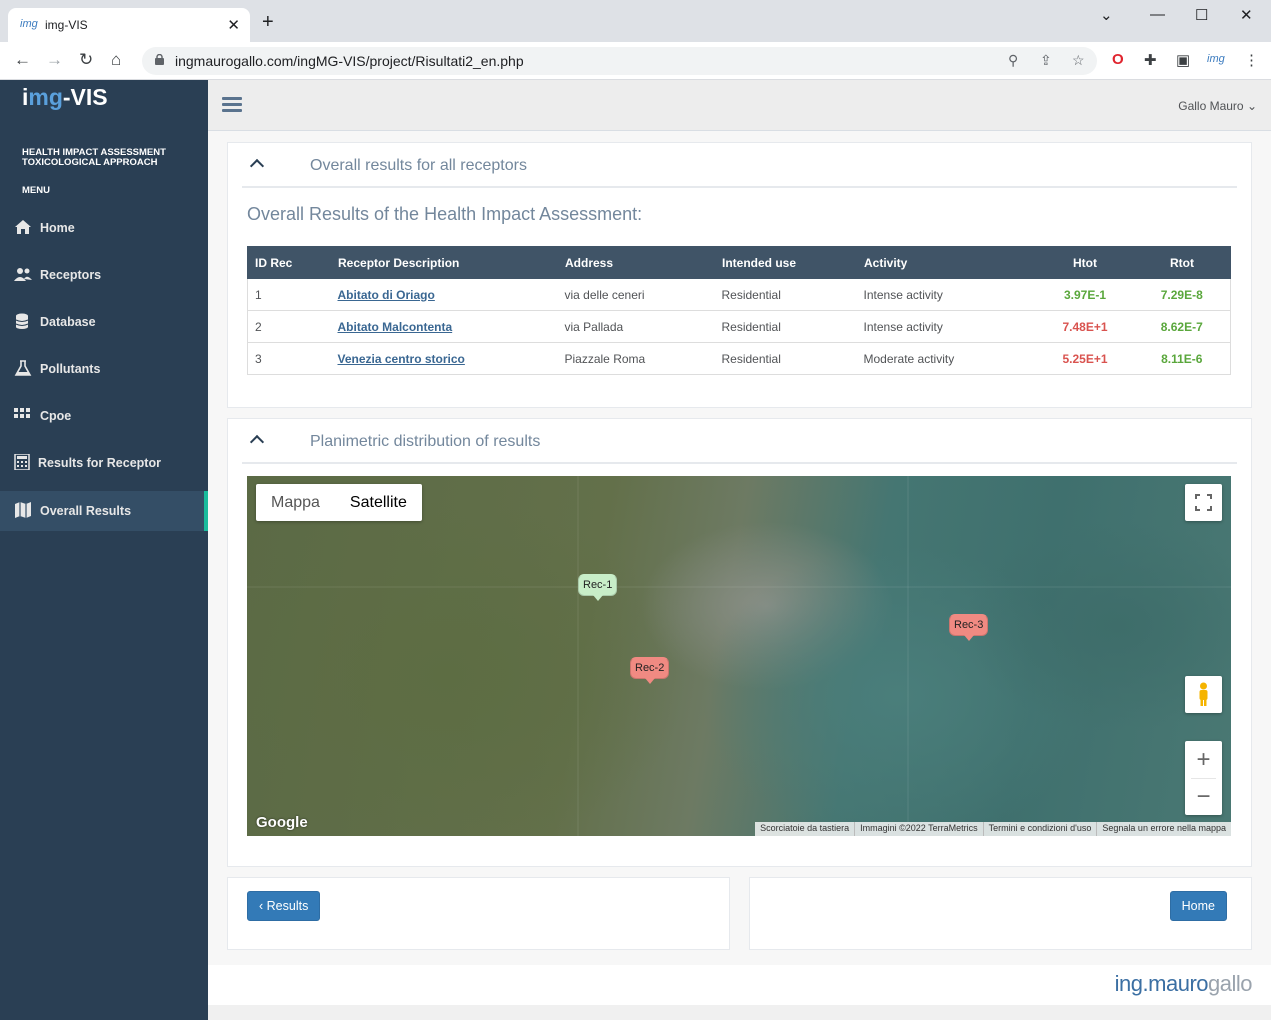  I want to click on footer: ing.maurogallo, so click(739, 985).